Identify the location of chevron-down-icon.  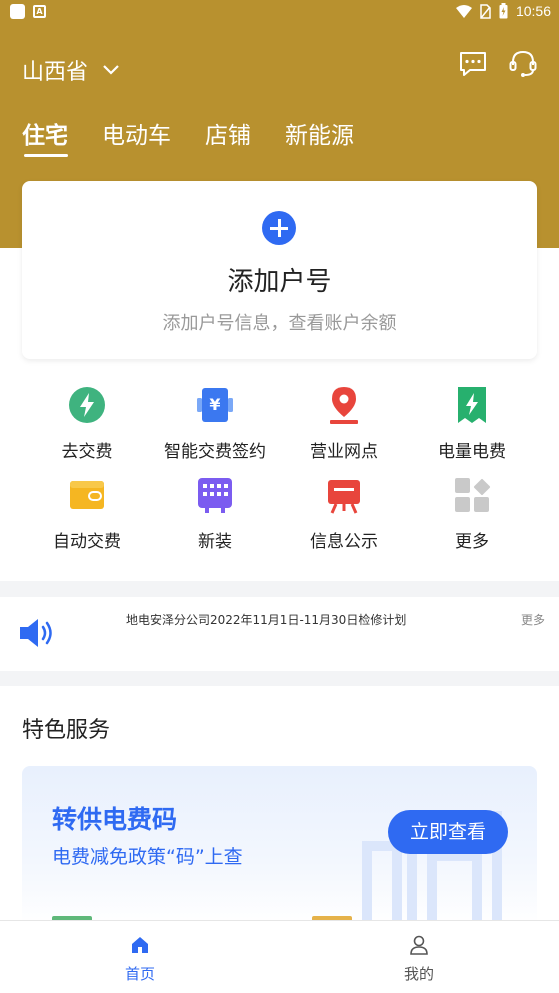
(111, 70).